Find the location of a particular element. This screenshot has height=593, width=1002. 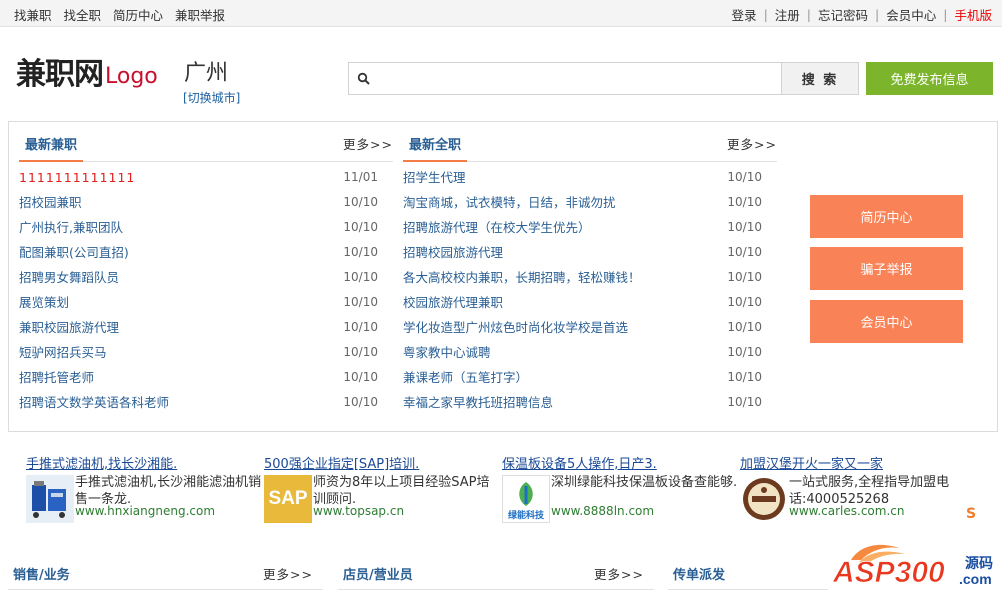

ad-title: 保温板设备5人操作,日产3. is located at coordinates (579, 462).